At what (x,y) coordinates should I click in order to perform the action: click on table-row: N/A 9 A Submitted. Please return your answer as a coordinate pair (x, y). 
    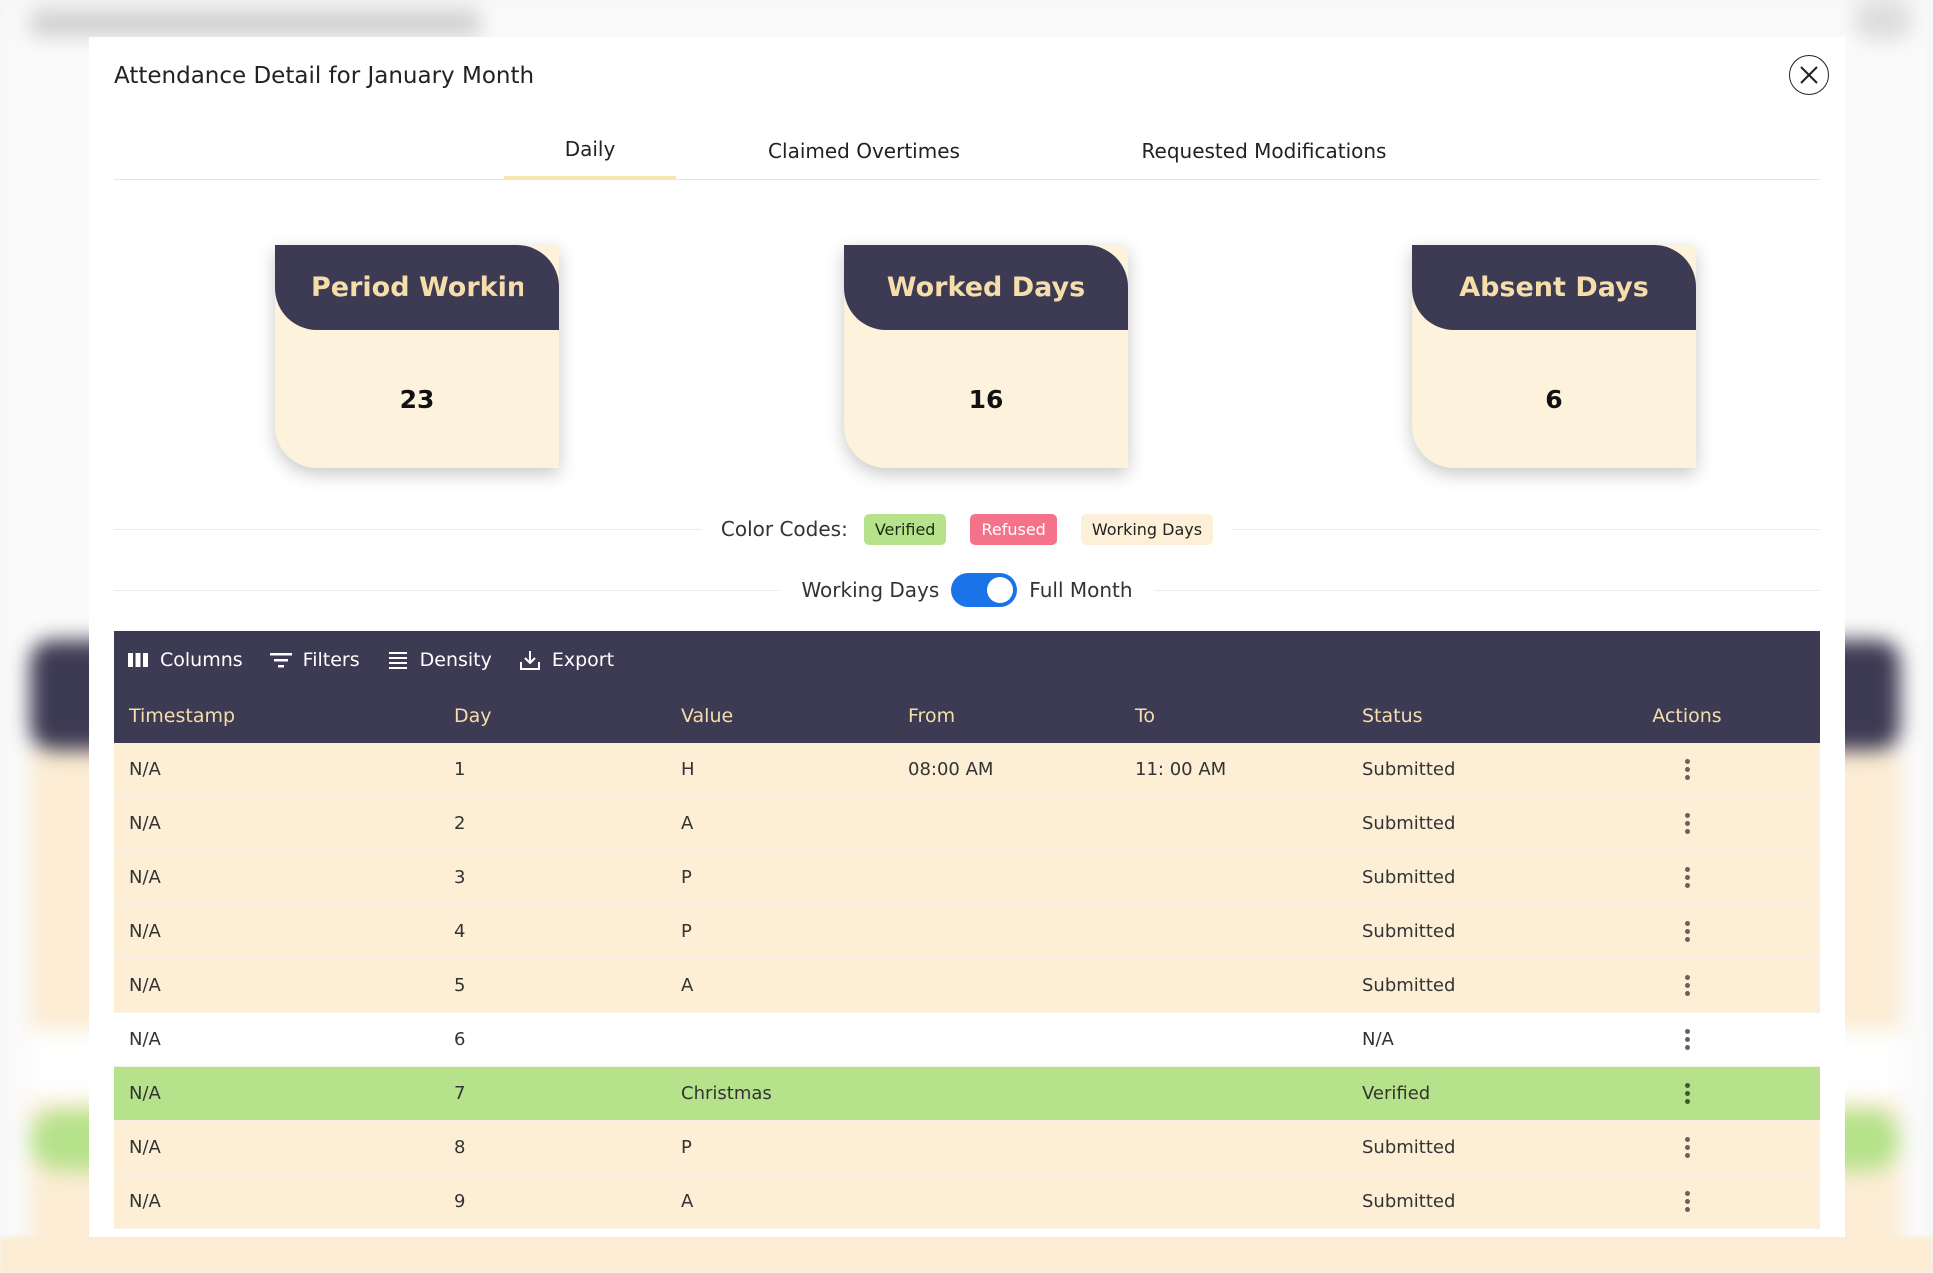
    Looking at the image, I should click on (967, 1202).